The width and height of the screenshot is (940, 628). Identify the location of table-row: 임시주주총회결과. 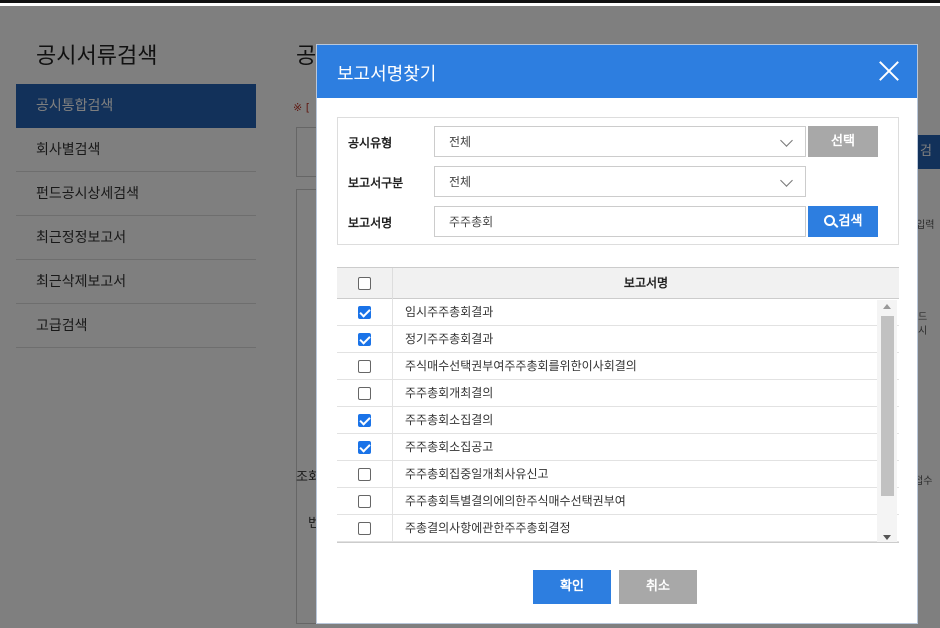
(618, 312).